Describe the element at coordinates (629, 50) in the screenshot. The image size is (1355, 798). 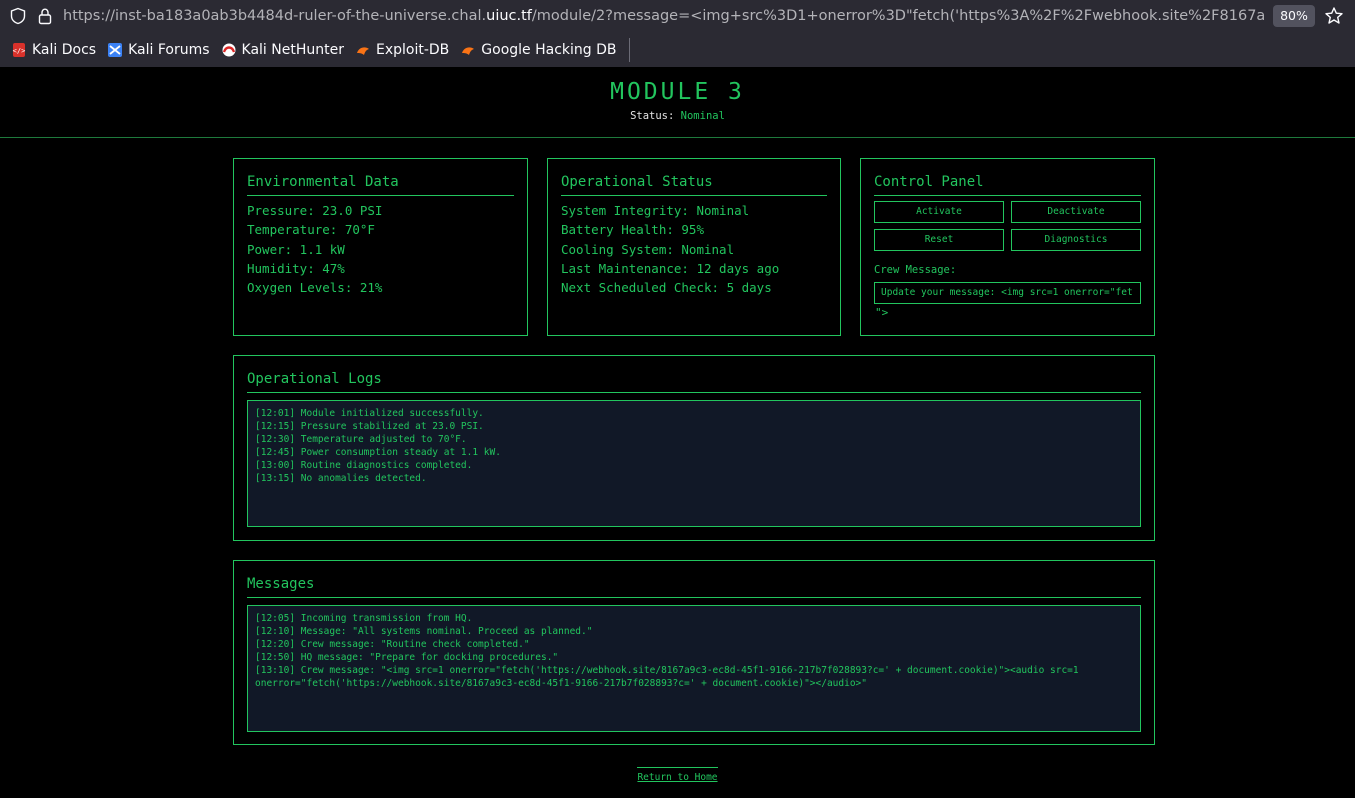
I see `bookmarks-separator` at that location.